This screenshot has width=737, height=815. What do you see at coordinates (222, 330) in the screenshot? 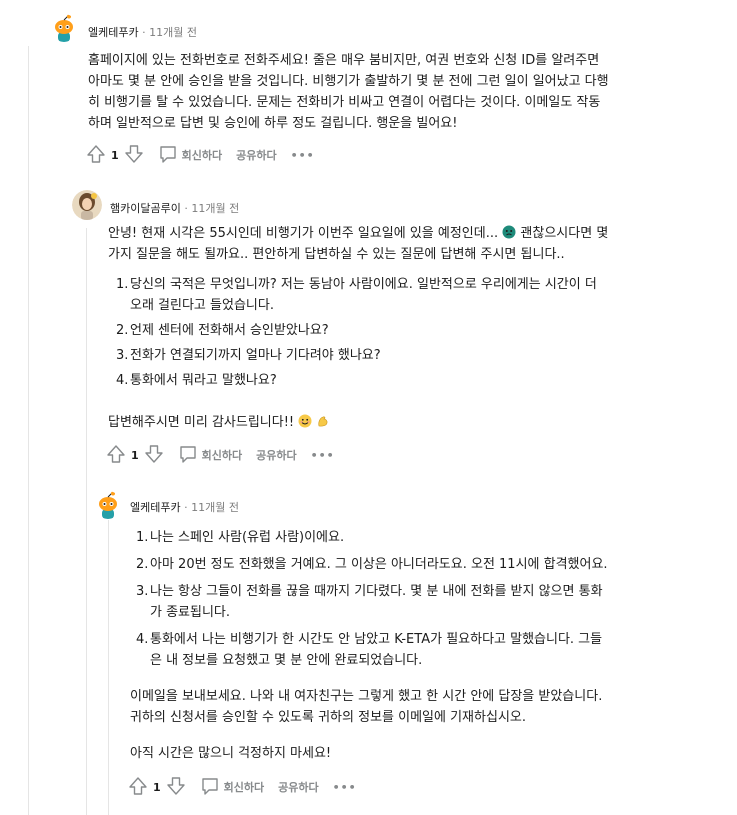
I see `list-item: 2. 언제 센터에 전화해서 승인받았나요?` at bounding box center [222, 330].